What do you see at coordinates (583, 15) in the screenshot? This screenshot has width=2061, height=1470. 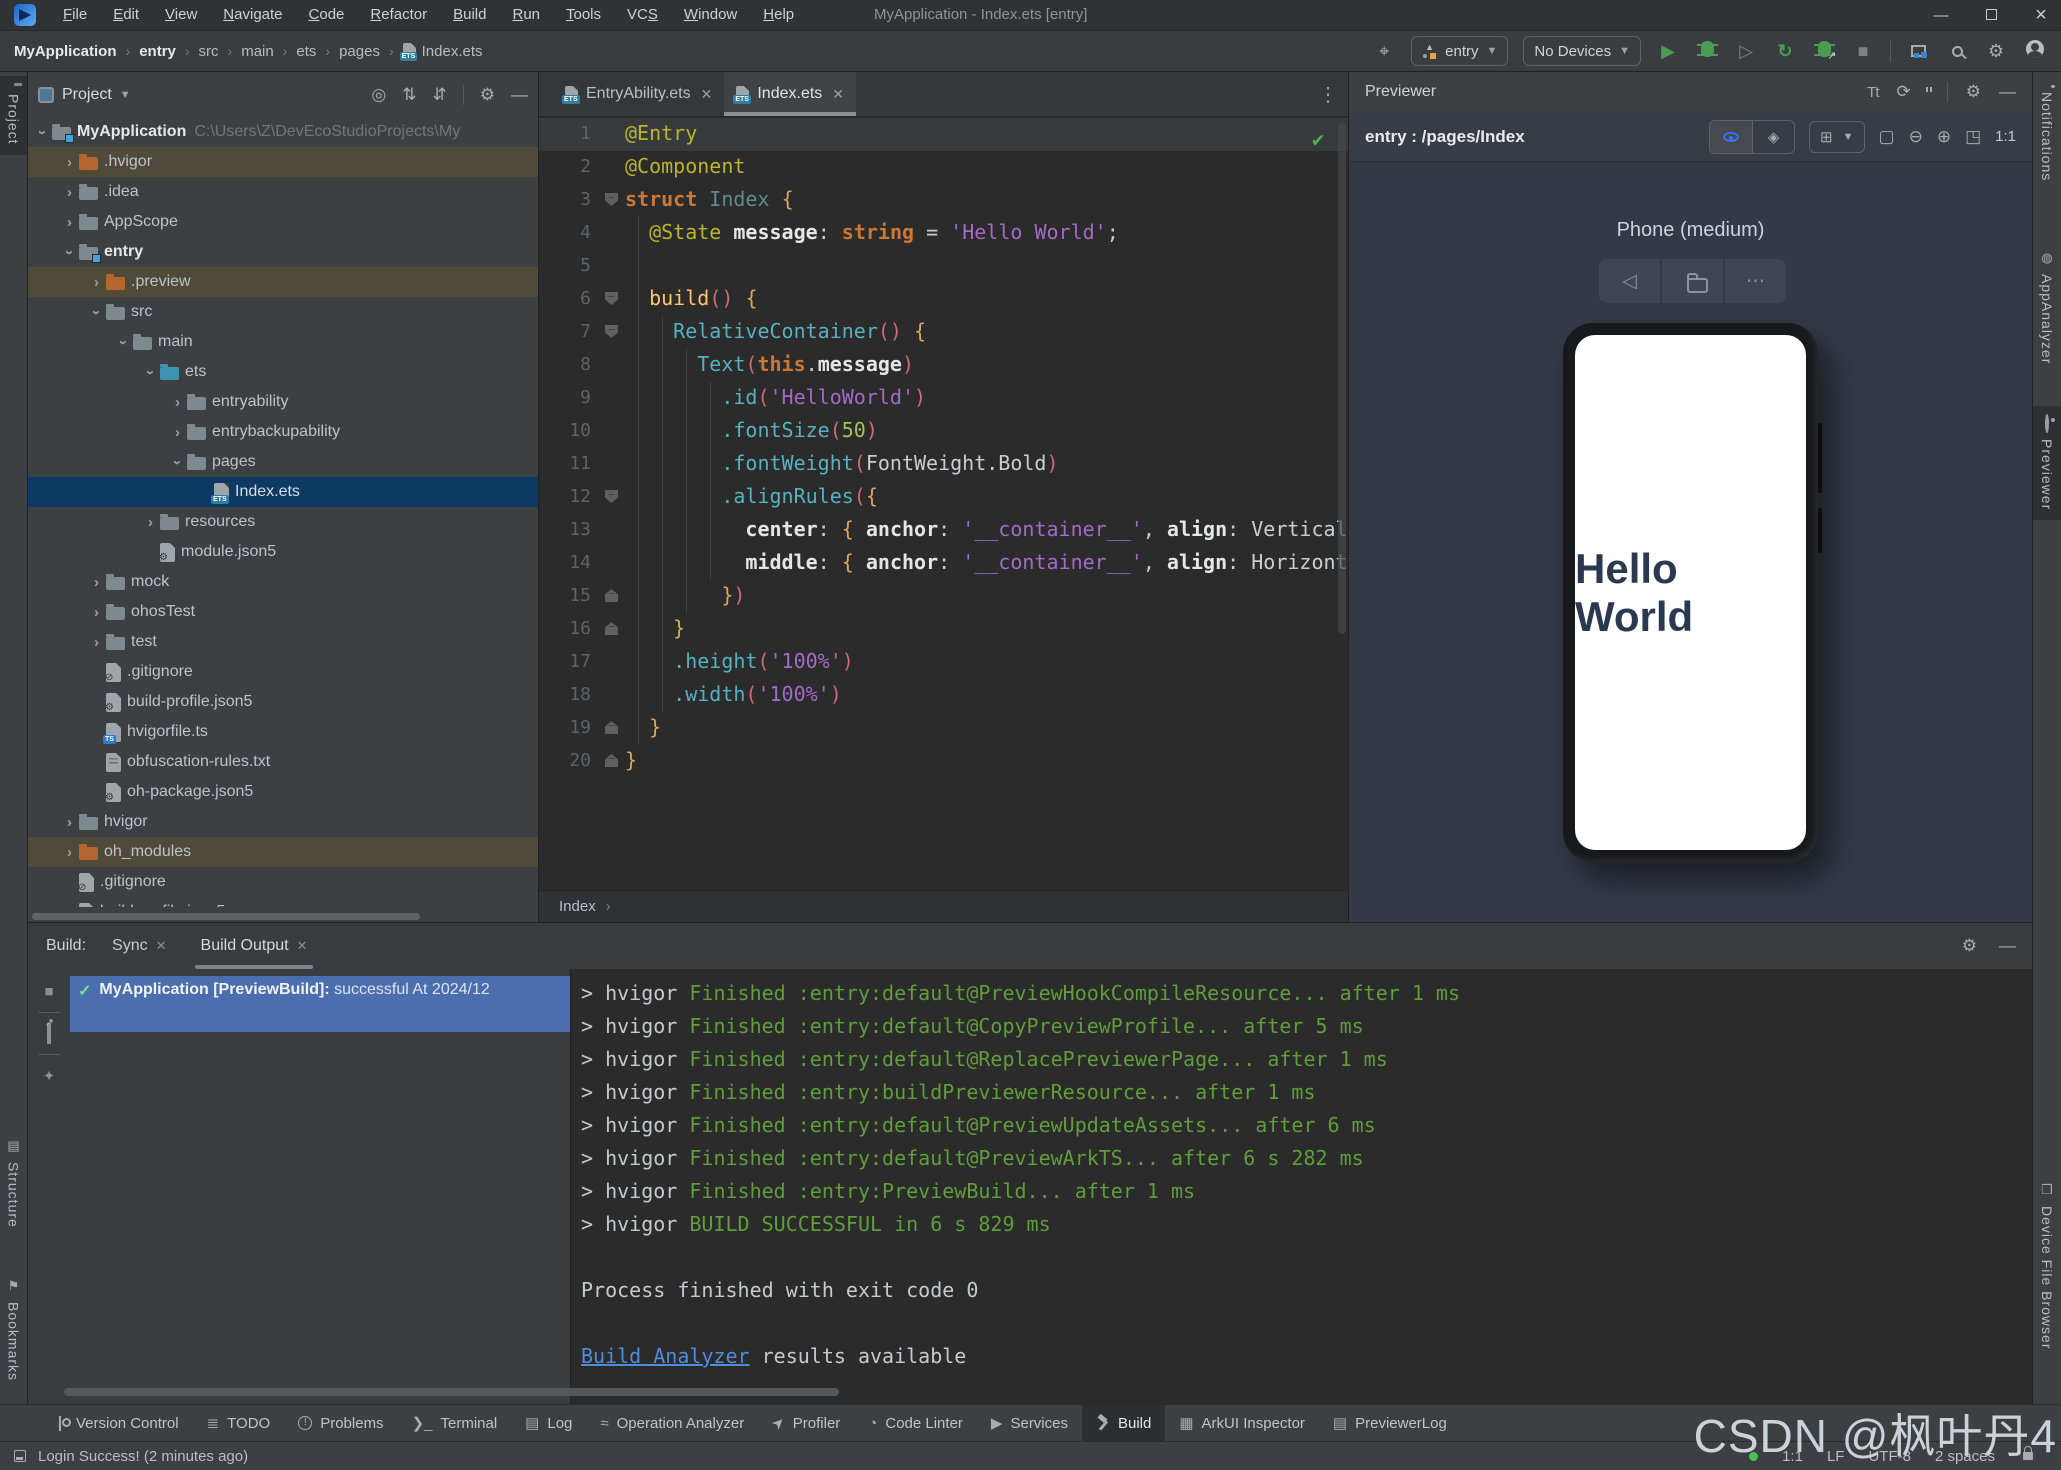 I see `menu-tools: Tools` at bounding box center [583, 15].